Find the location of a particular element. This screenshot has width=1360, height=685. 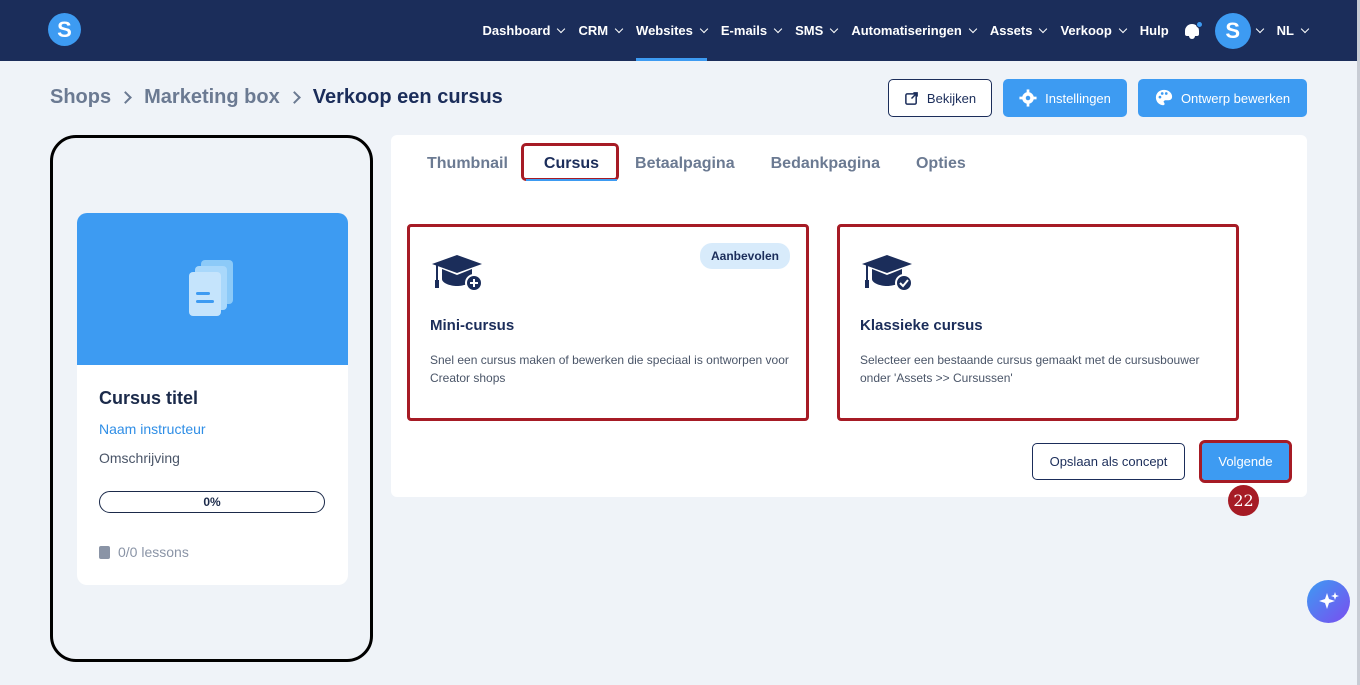

language-label: NL is located at coordinates (1285, 30).